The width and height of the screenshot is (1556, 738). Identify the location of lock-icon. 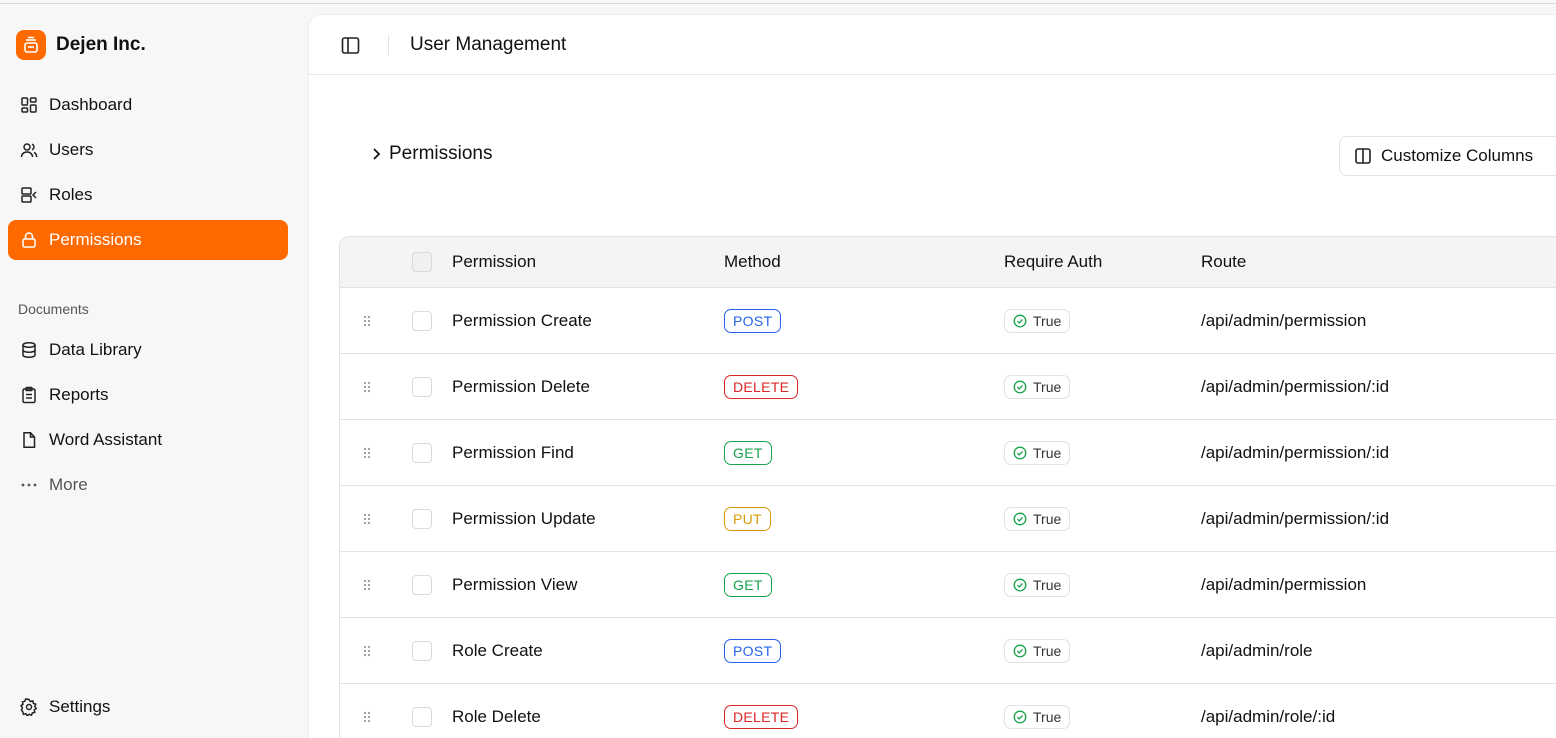
(29, 240).